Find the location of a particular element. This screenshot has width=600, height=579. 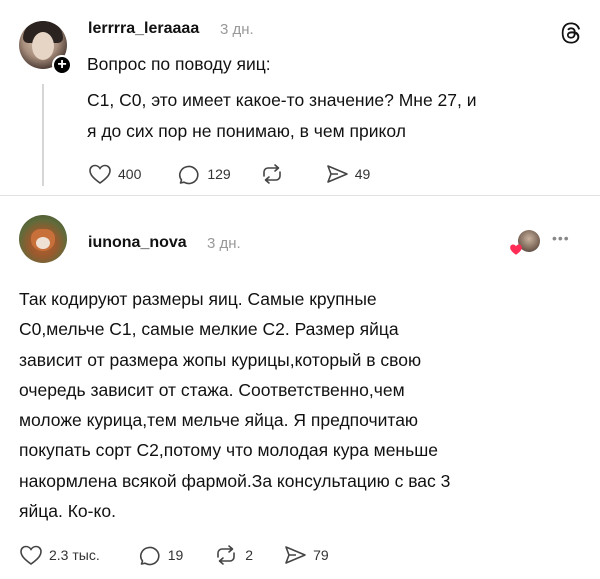

follow-plus-icon: + is located at coordinates (62, 65).